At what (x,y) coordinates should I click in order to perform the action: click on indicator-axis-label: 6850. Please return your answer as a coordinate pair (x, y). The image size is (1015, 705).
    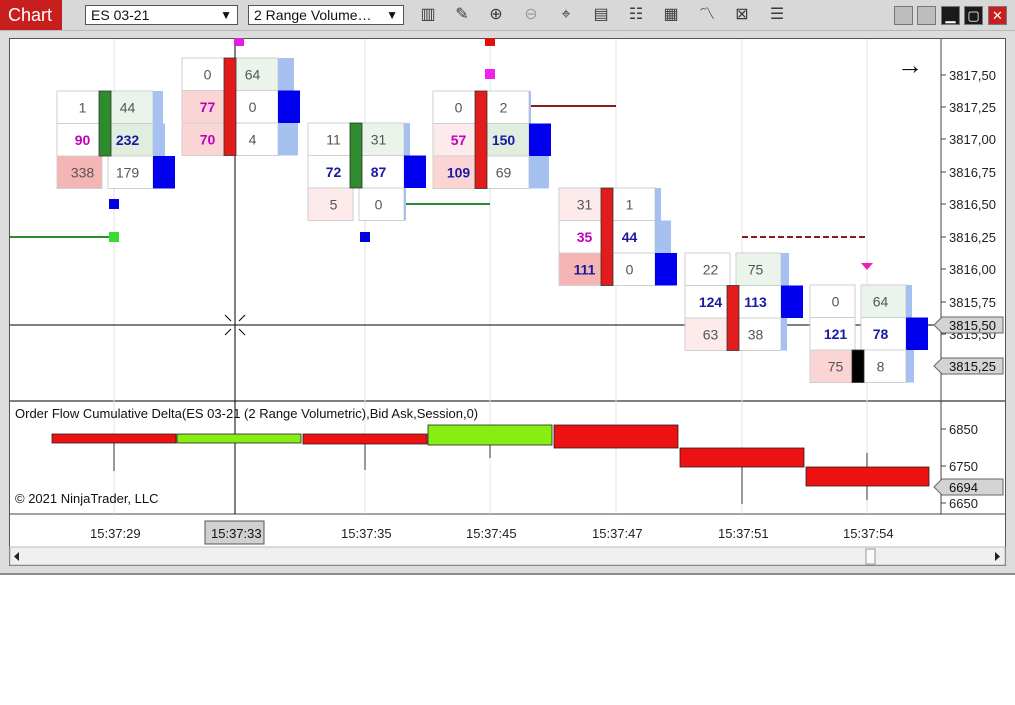
    Looking at the image, I should click on (963, 429).